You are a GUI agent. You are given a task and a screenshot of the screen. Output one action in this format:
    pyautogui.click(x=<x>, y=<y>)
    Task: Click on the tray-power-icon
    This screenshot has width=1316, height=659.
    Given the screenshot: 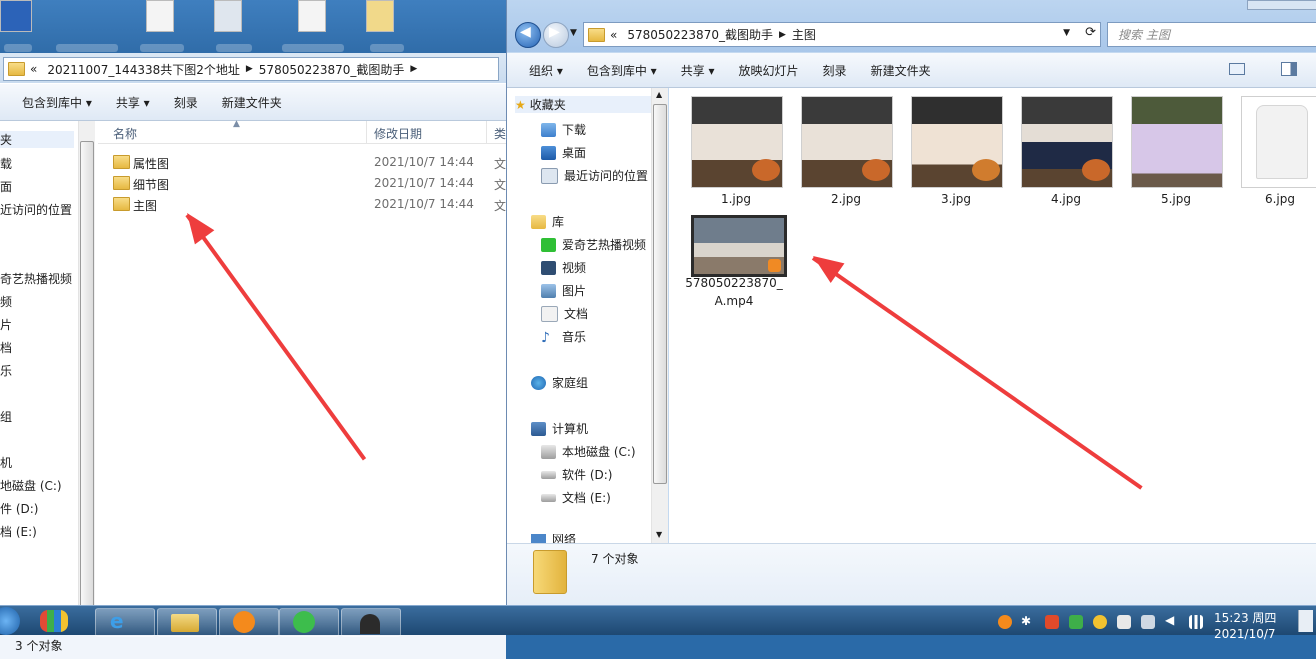 What is the action you would take?
    pyautogui.click(x=1148, y=622)
    